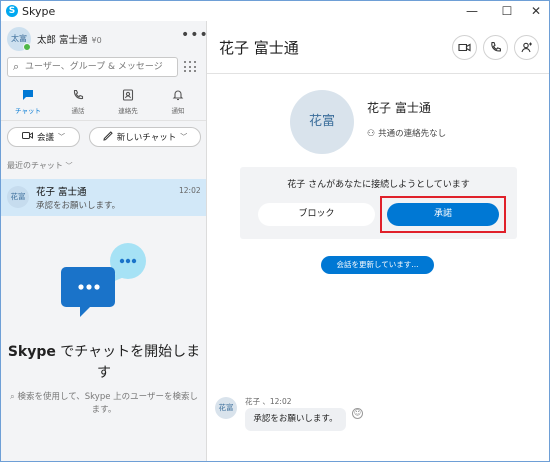 Image resolution: width=550 pixels, height=462 pixels. I want to click on add-people-button, so click(526, 47).